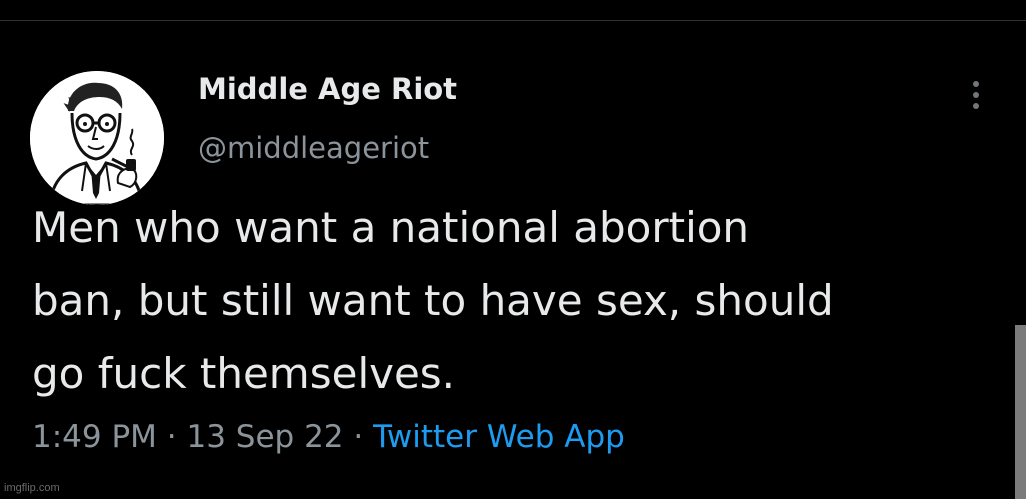  Describe the element at coordinates (499, 437) in the screenshot. I see `tweet-source-link: Twitter Web App` at that location.